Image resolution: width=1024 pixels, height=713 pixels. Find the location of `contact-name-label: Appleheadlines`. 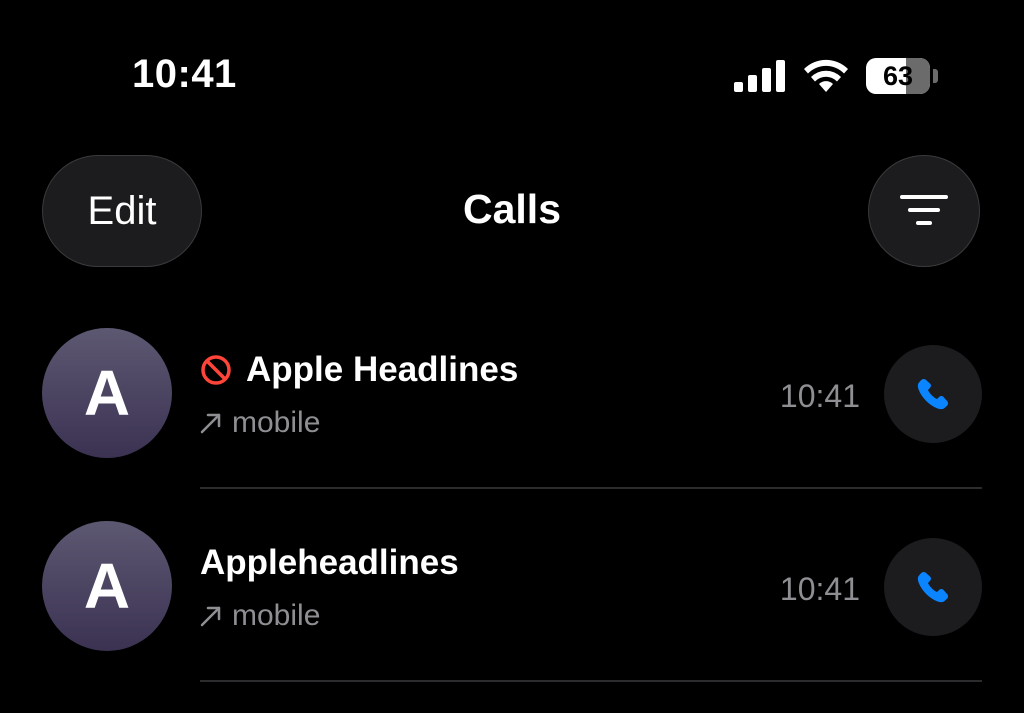

contact-name-label: Appleheadlines is located at coordinates (329, 562).